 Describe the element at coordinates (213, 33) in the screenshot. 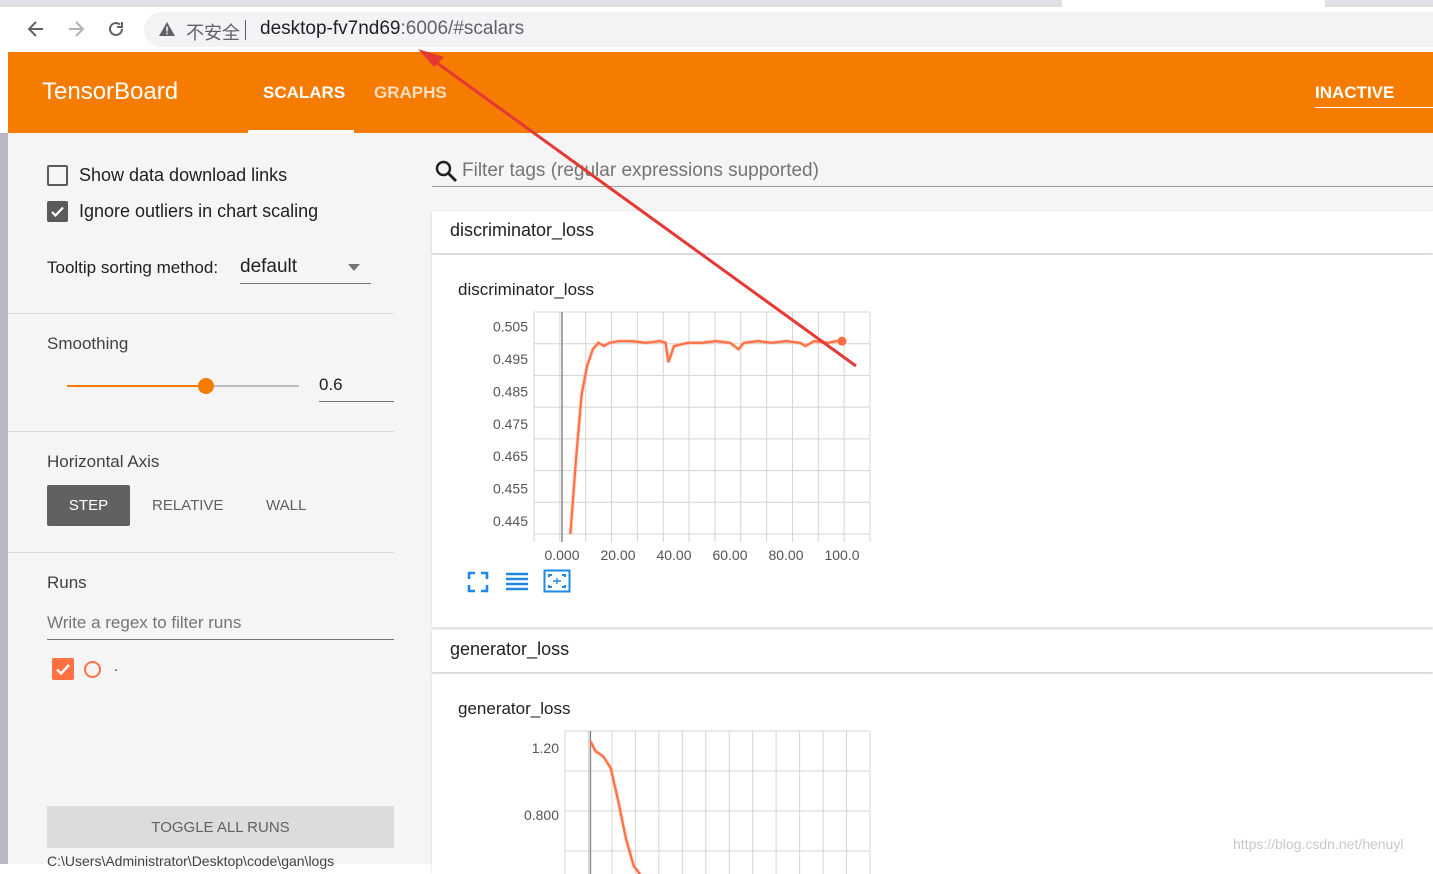

I see `insecure-label: 不安全` at that location.